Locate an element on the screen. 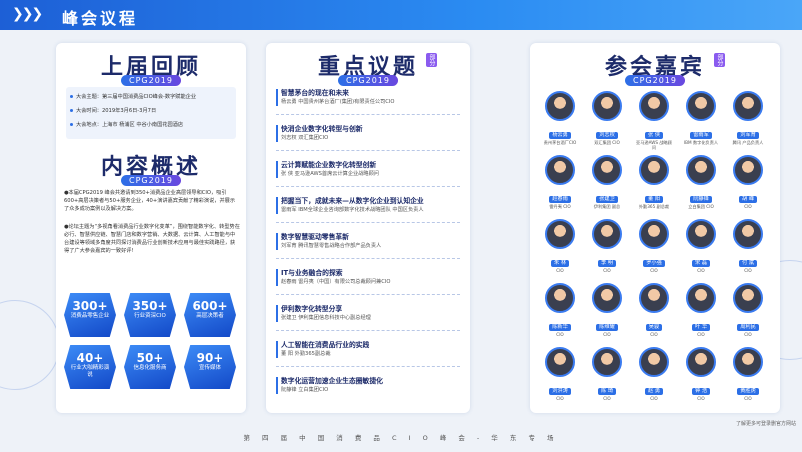 This screenshot has width=802, height=452. topic-title: 云计算赋能企业数字化转型创新 is located at coordinates (329, 165).